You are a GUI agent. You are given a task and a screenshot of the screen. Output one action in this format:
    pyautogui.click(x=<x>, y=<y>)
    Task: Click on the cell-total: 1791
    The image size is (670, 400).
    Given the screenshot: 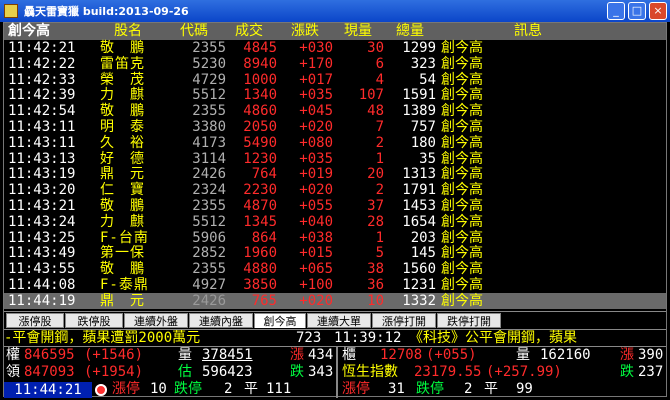 What is the action you would take?
    pyautogui.click(x=419, y=190)
    